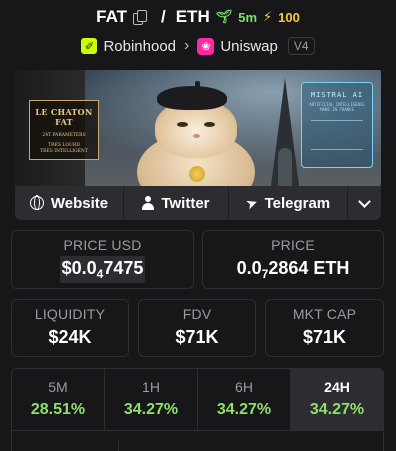 Image resolution: width=396 pixels, height=451 pixels. What do you see at coordinates (111, 16) in the screenshot?
I see `base-symbol: FAT` at bounding box center [111, 16].